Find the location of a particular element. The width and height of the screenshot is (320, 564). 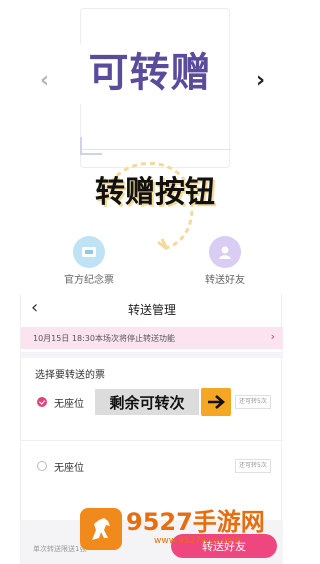

official-ticket-action: 官方纪念票 is located at coordinates (89, 261).